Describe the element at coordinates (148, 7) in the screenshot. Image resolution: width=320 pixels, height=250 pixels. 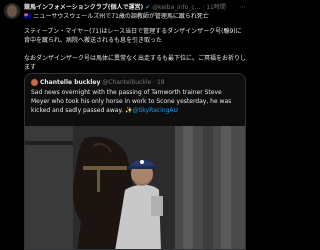
I see `verified-badge-icon: ✔` at that location.